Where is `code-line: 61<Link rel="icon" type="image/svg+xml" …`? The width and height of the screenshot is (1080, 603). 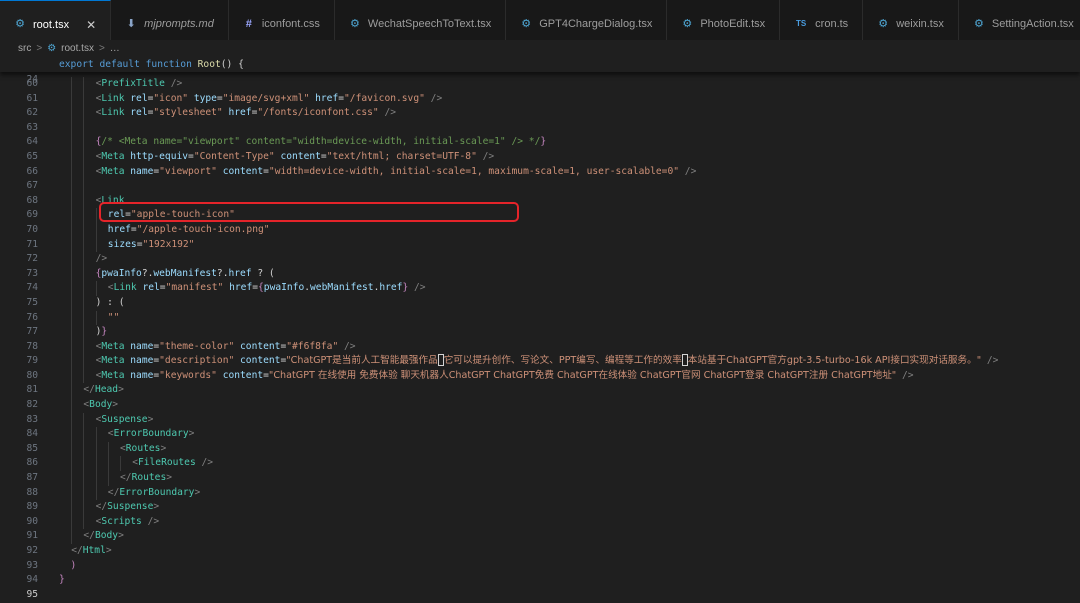 code-line: 61<Link rel="icon" type="image/svg+xml" … is located at coordinates (540, 99).